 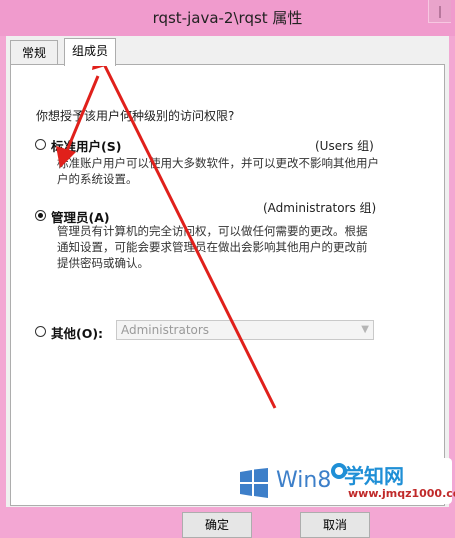 What do you see at coordinates (365, 329) in the screenshot?
I see `chevron-down-icon: ▼` at bounding box center [365, 329].